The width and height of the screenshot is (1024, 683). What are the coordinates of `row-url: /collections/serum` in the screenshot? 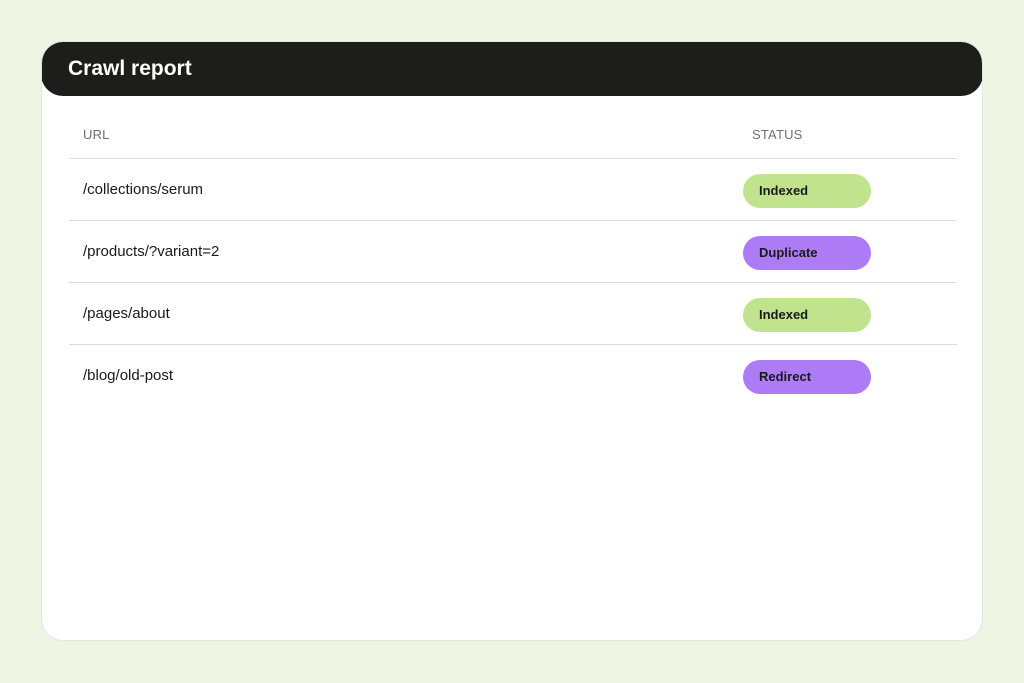 It's located at (143, 189).